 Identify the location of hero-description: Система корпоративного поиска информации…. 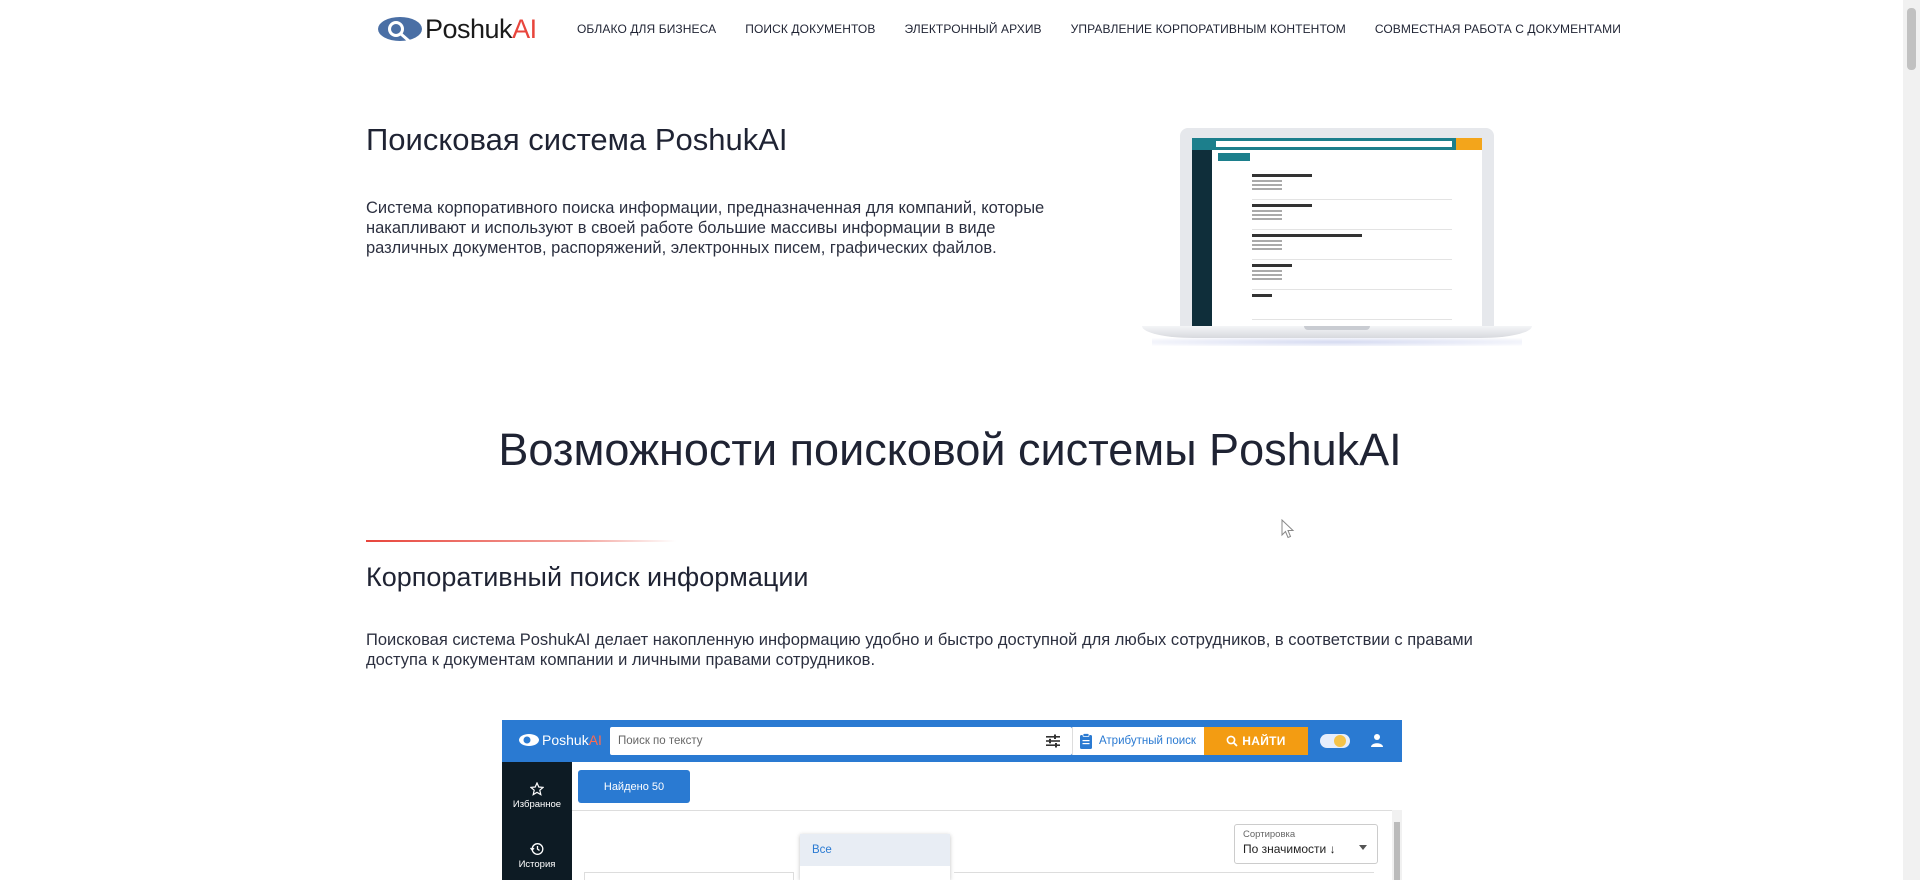
(705, 228).